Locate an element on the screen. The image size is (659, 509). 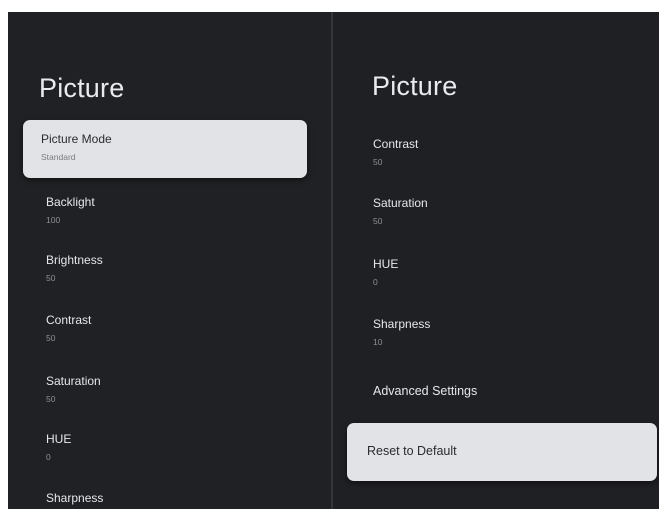
submenu-item-label: Contrast is located at coordinates (396, 144).